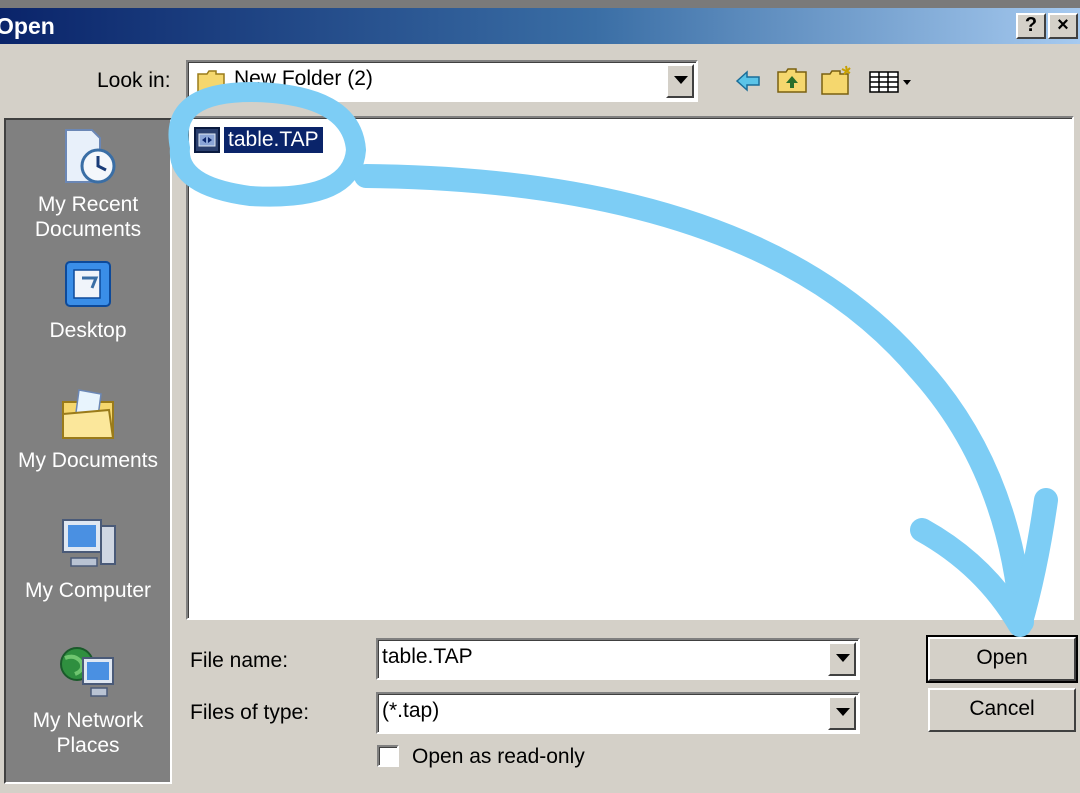 The width and height of the screenshot is (1080, 793). I want to click on look-in-value: New Folder (2), so click(303, 78).